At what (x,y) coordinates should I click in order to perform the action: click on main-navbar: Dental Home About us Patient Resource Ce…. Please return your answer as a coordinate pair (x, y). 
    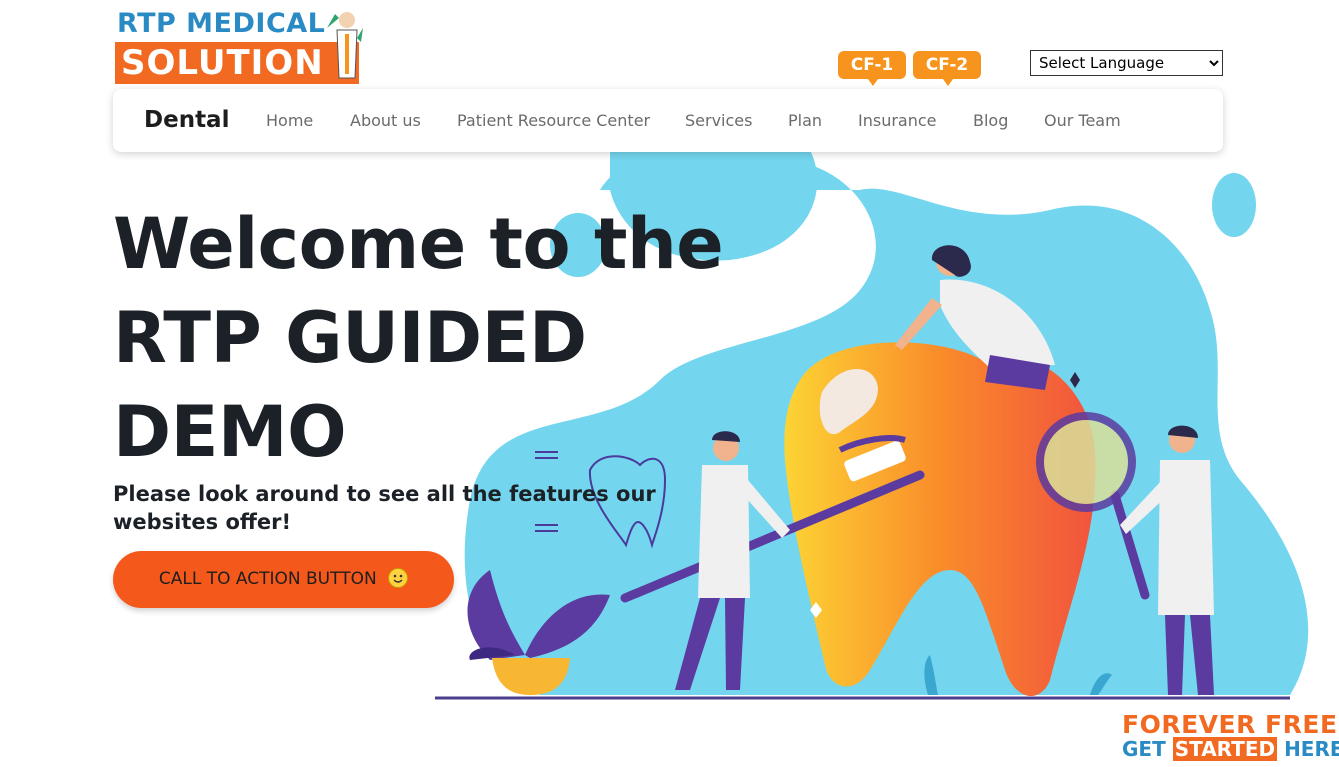
    Looking at the image, I should click on (668, 120).